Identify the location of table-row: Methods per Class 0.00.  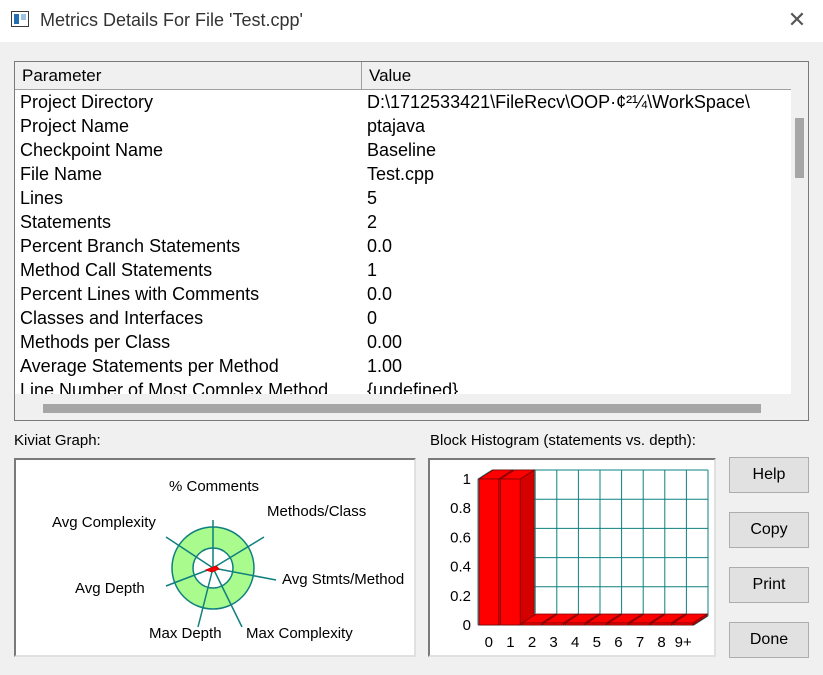
(404, 342).